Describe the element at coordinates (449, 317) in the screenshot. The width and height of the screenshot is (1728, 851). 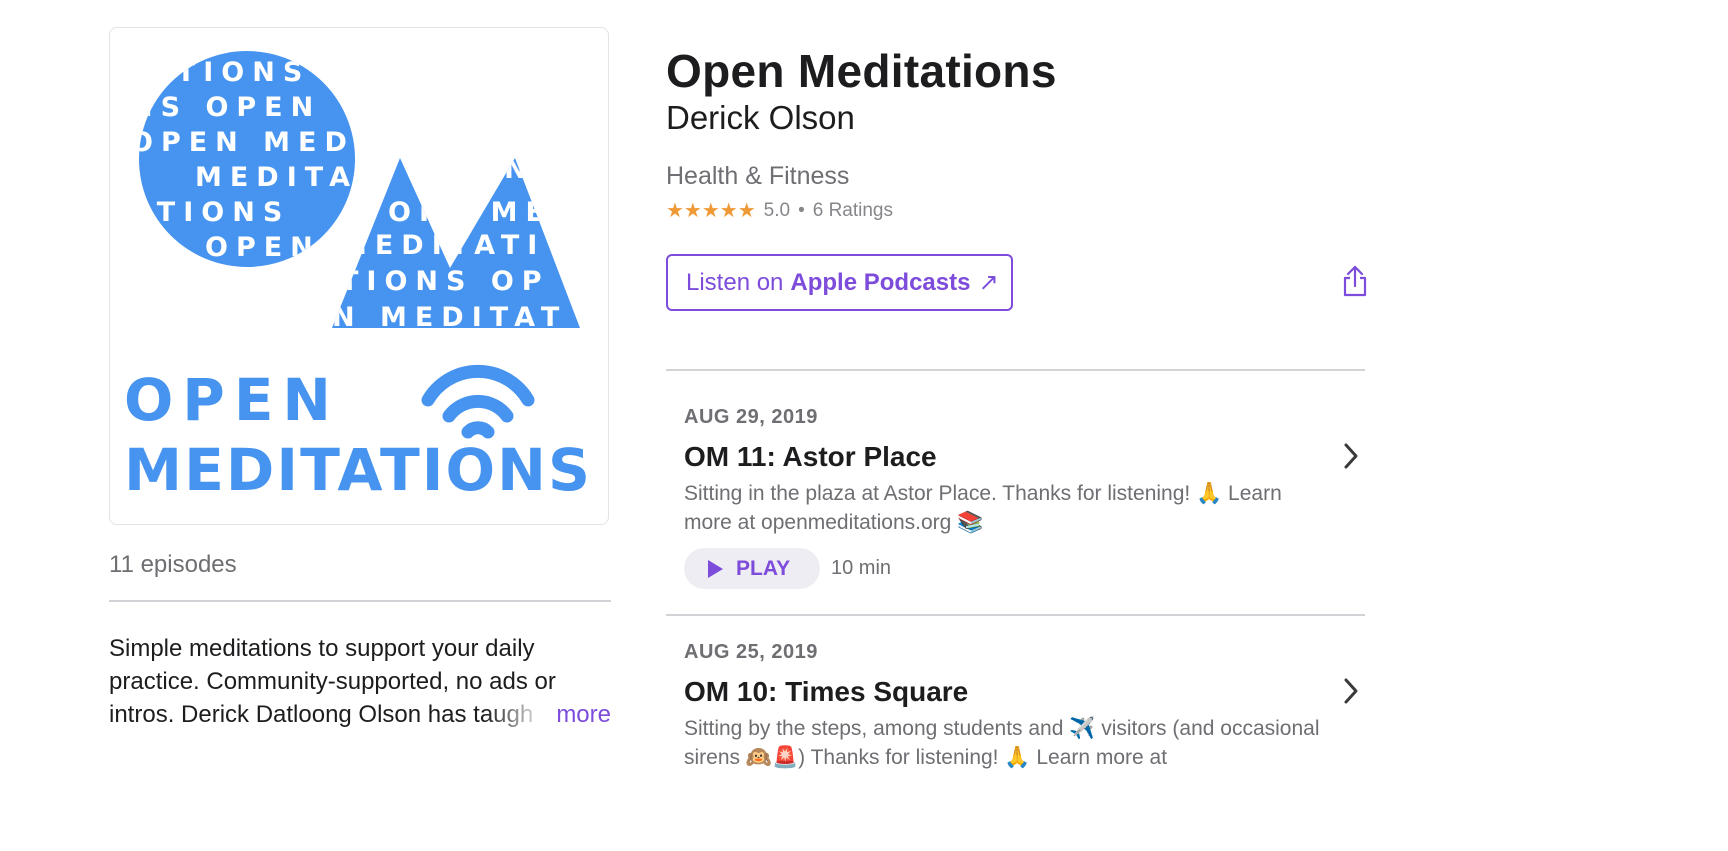
I see `svg-text: N MEDITAT` at that location.